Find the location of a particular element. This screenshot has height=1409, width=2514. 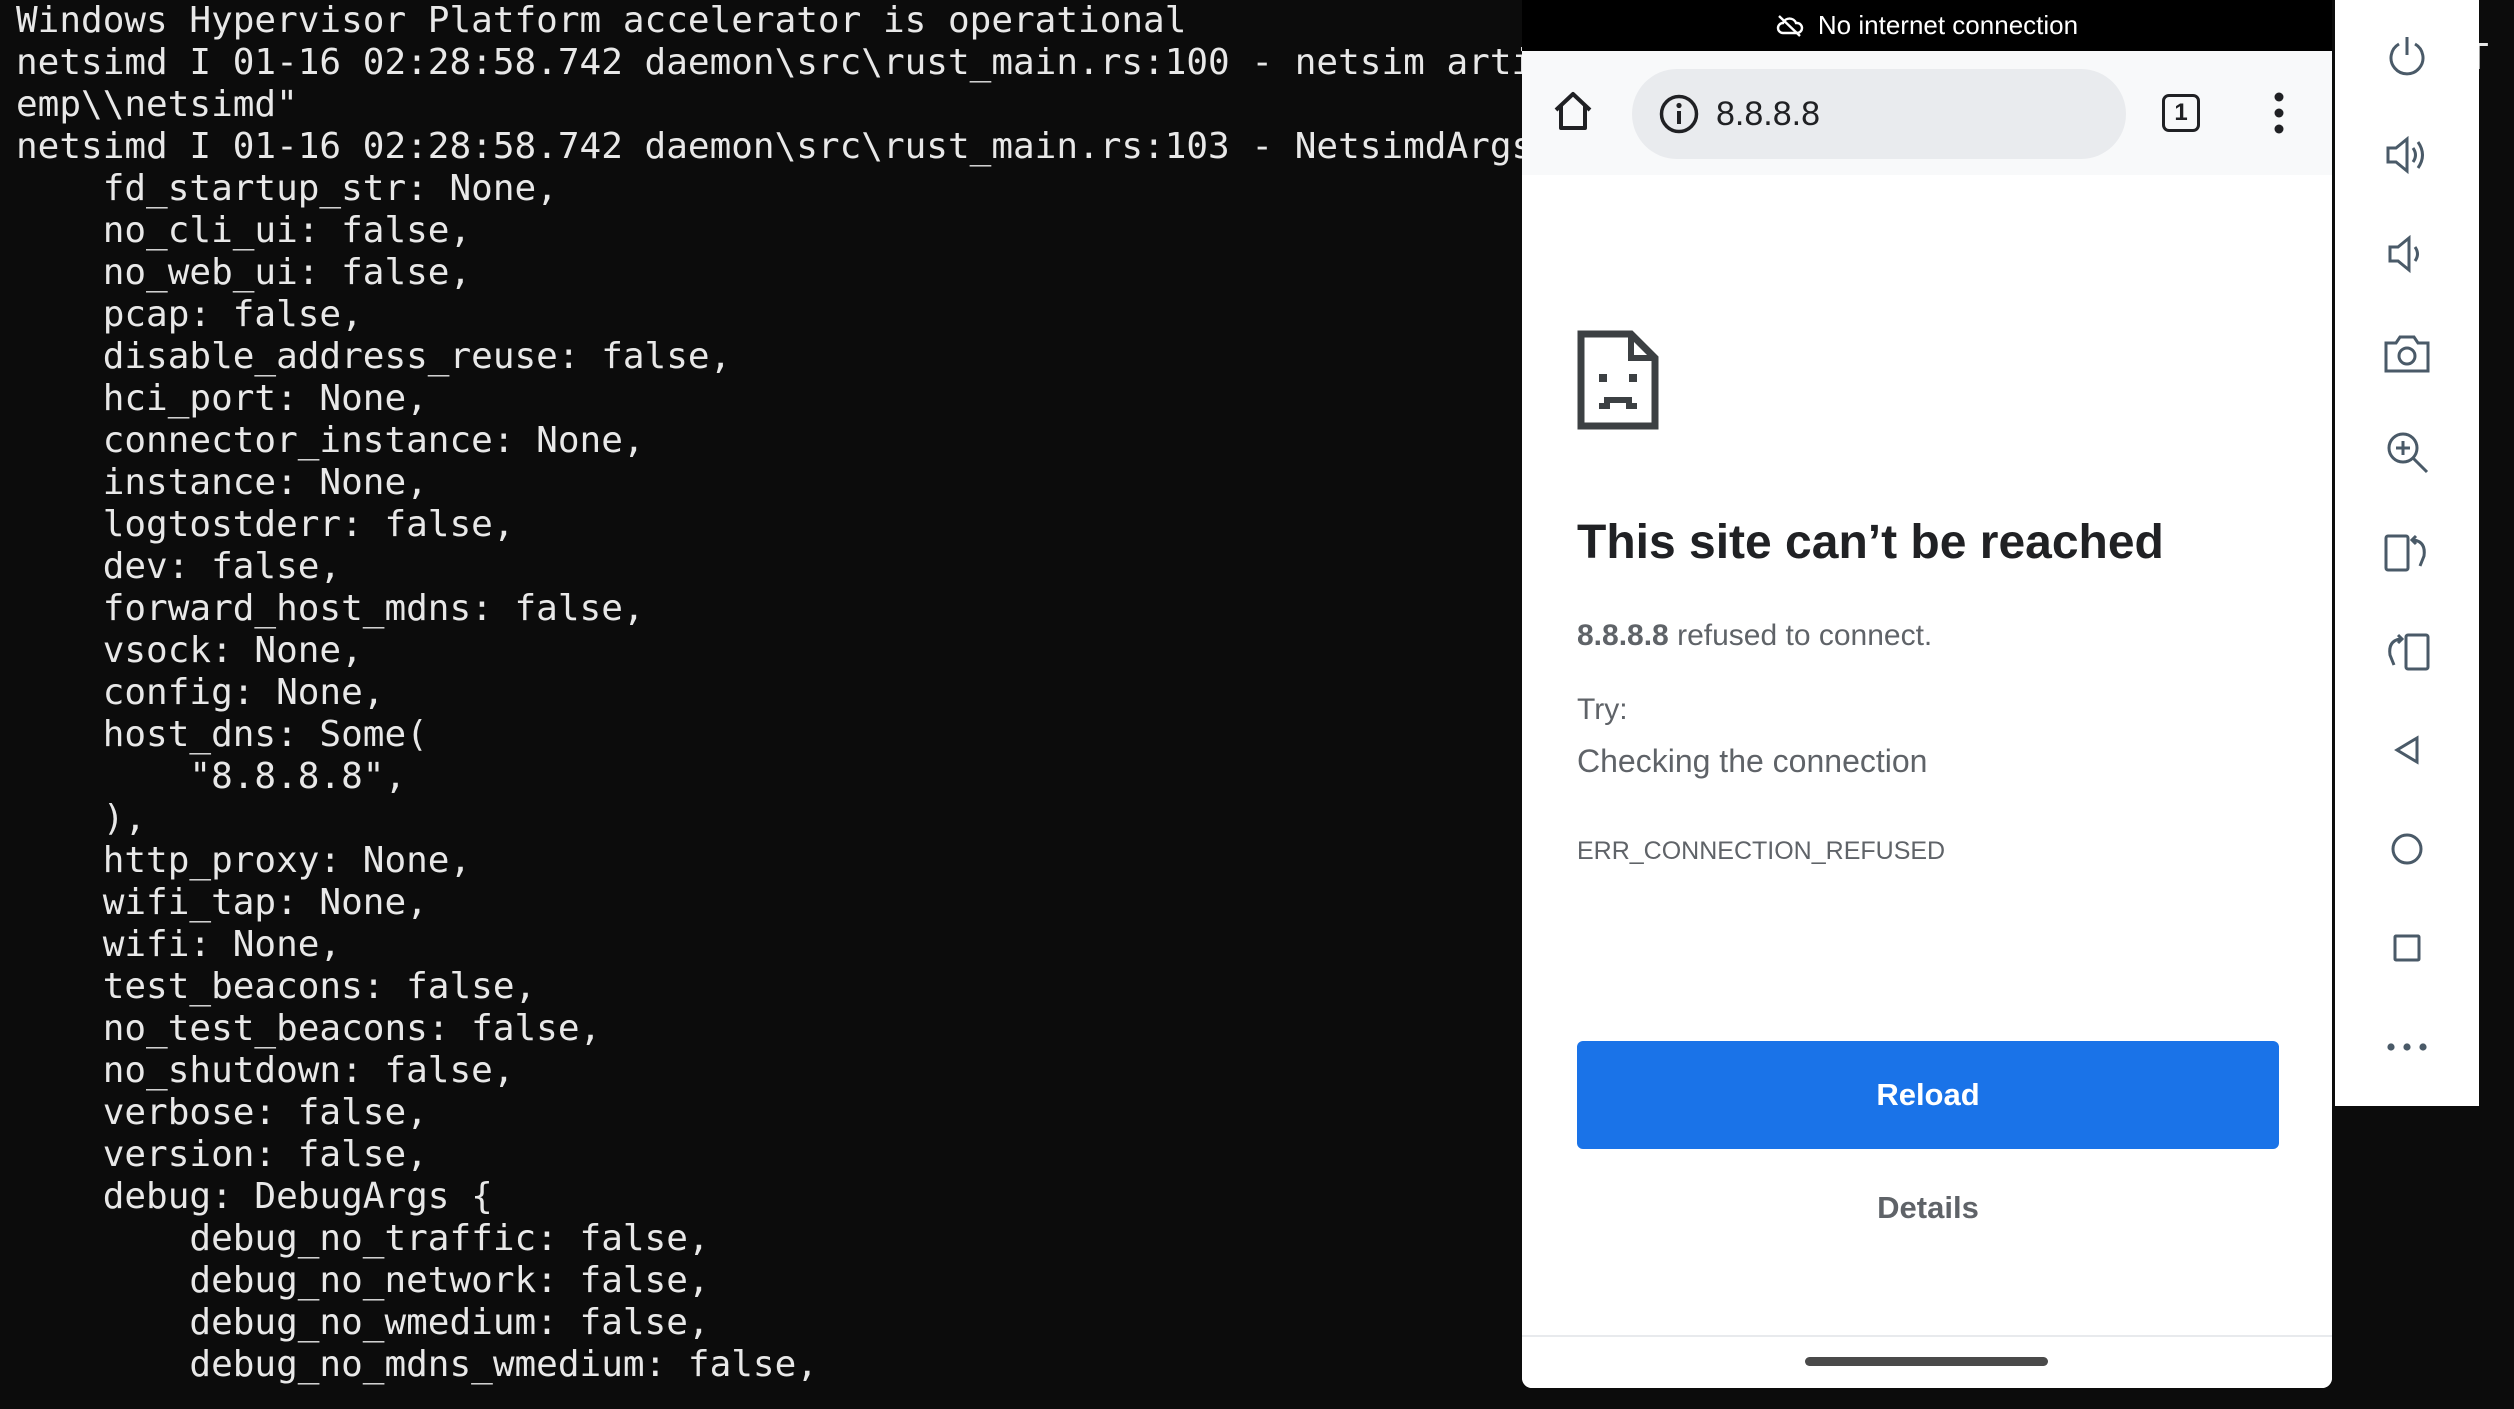

overview-button is located at coordinates (2407, 948).